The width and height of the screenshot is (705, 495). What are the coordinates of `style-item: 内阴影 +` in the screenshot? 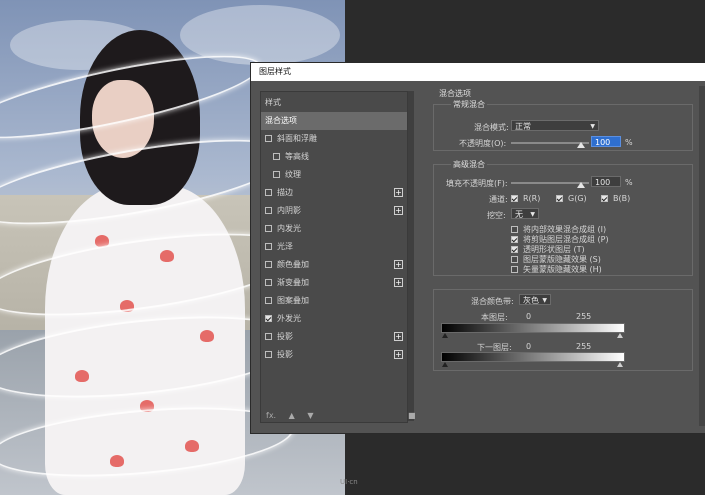 It's located at (334, 211).